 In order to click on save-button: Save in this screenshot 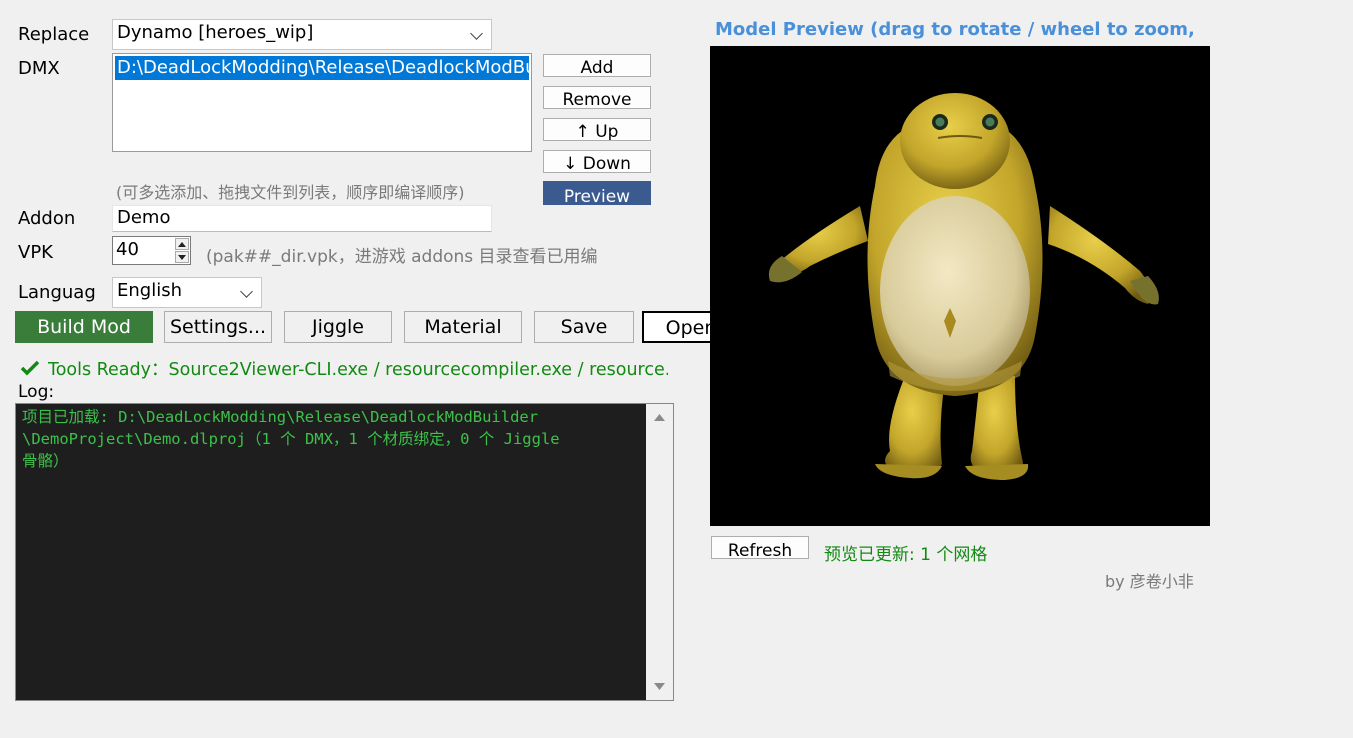, I will do `click(584, 327)`.